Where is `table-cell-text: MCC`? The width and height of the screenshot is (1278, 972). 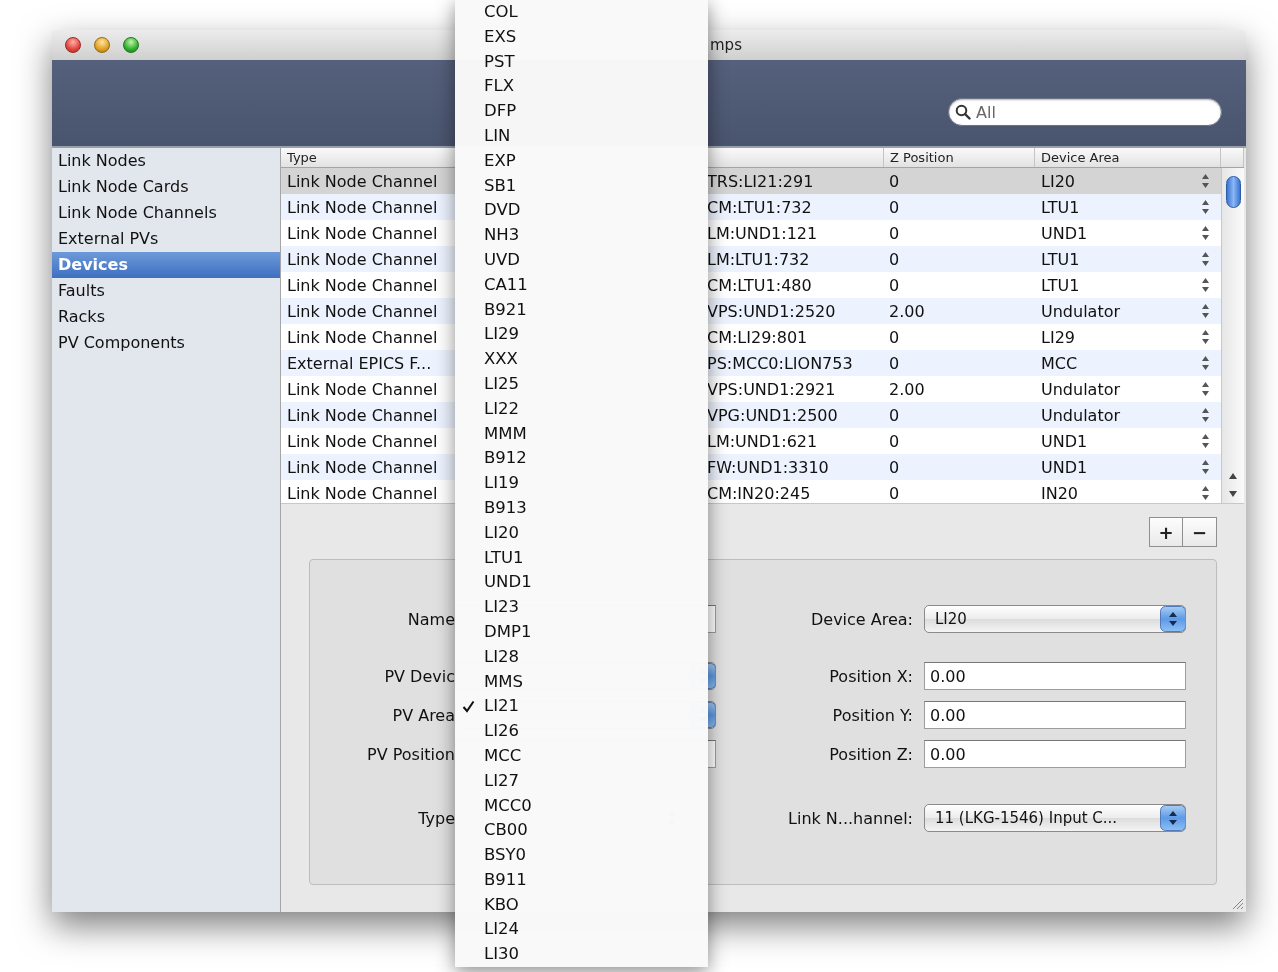
table-cell-text: MCC is located at coordinates (1059, 363).